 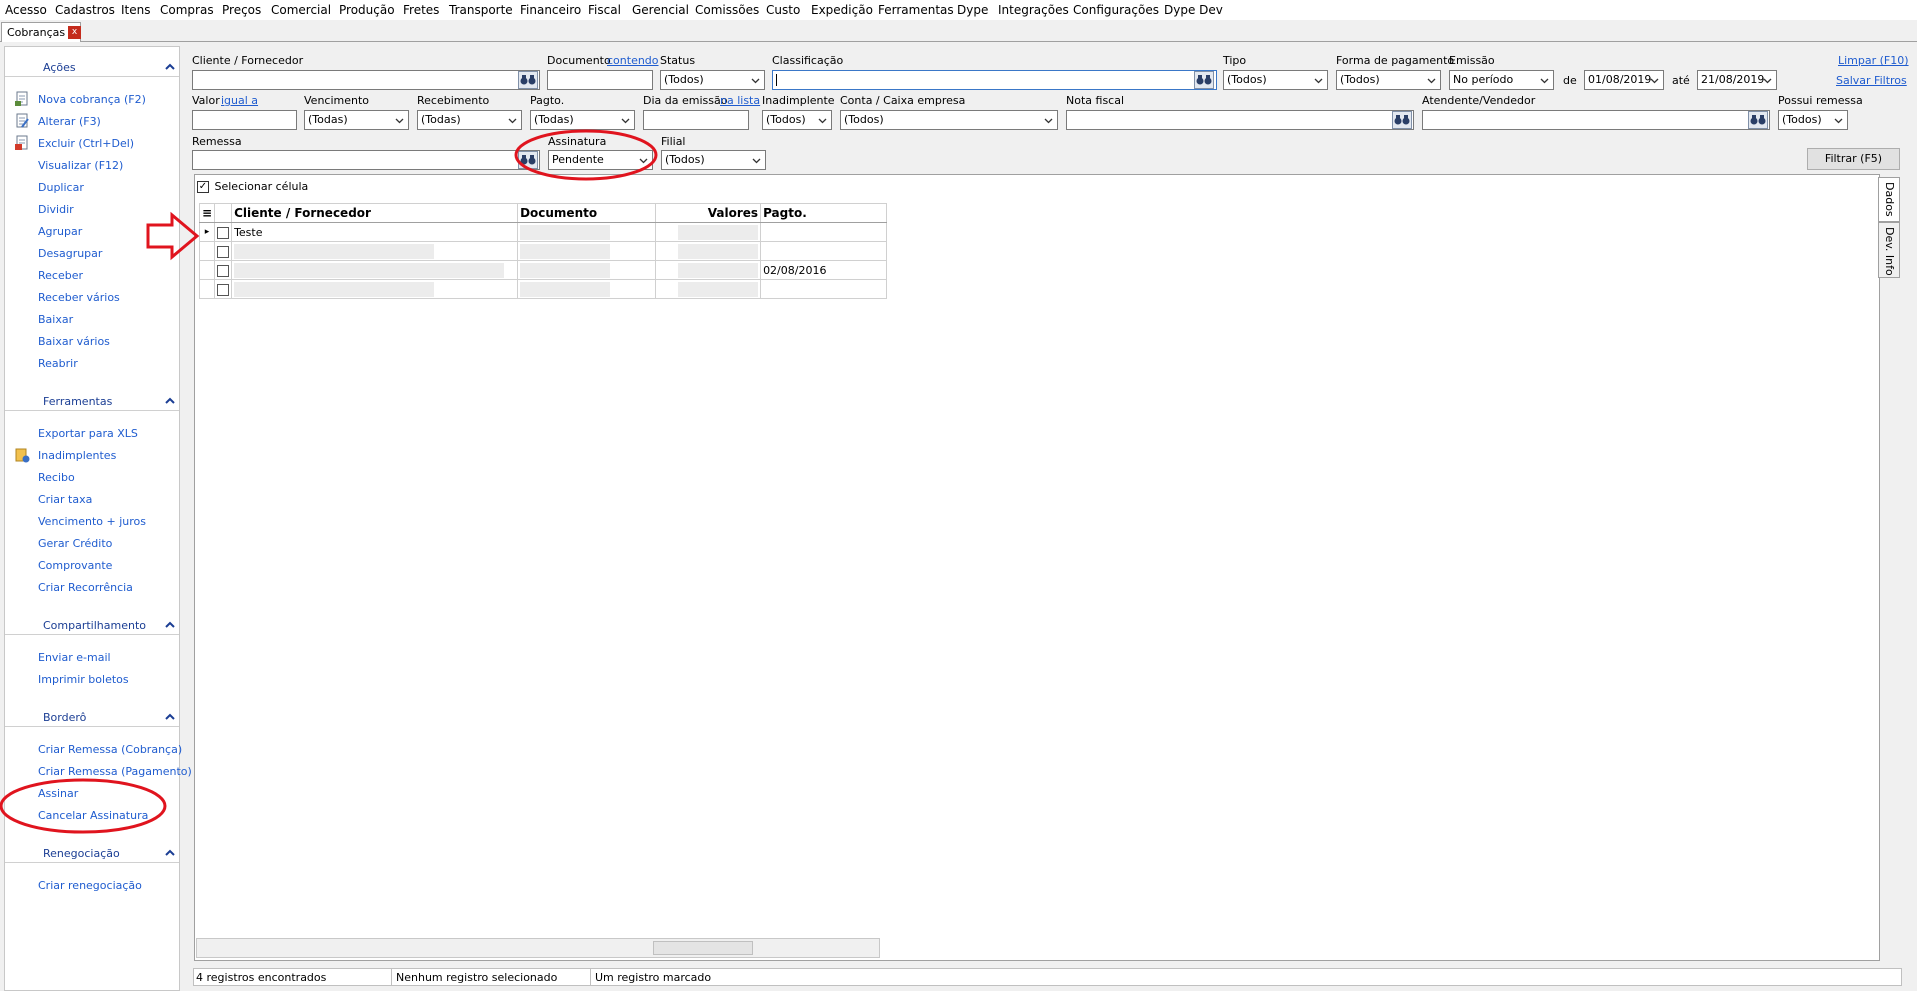 I want to click on action-dividir: Dividir, so click(x=56, y=209).